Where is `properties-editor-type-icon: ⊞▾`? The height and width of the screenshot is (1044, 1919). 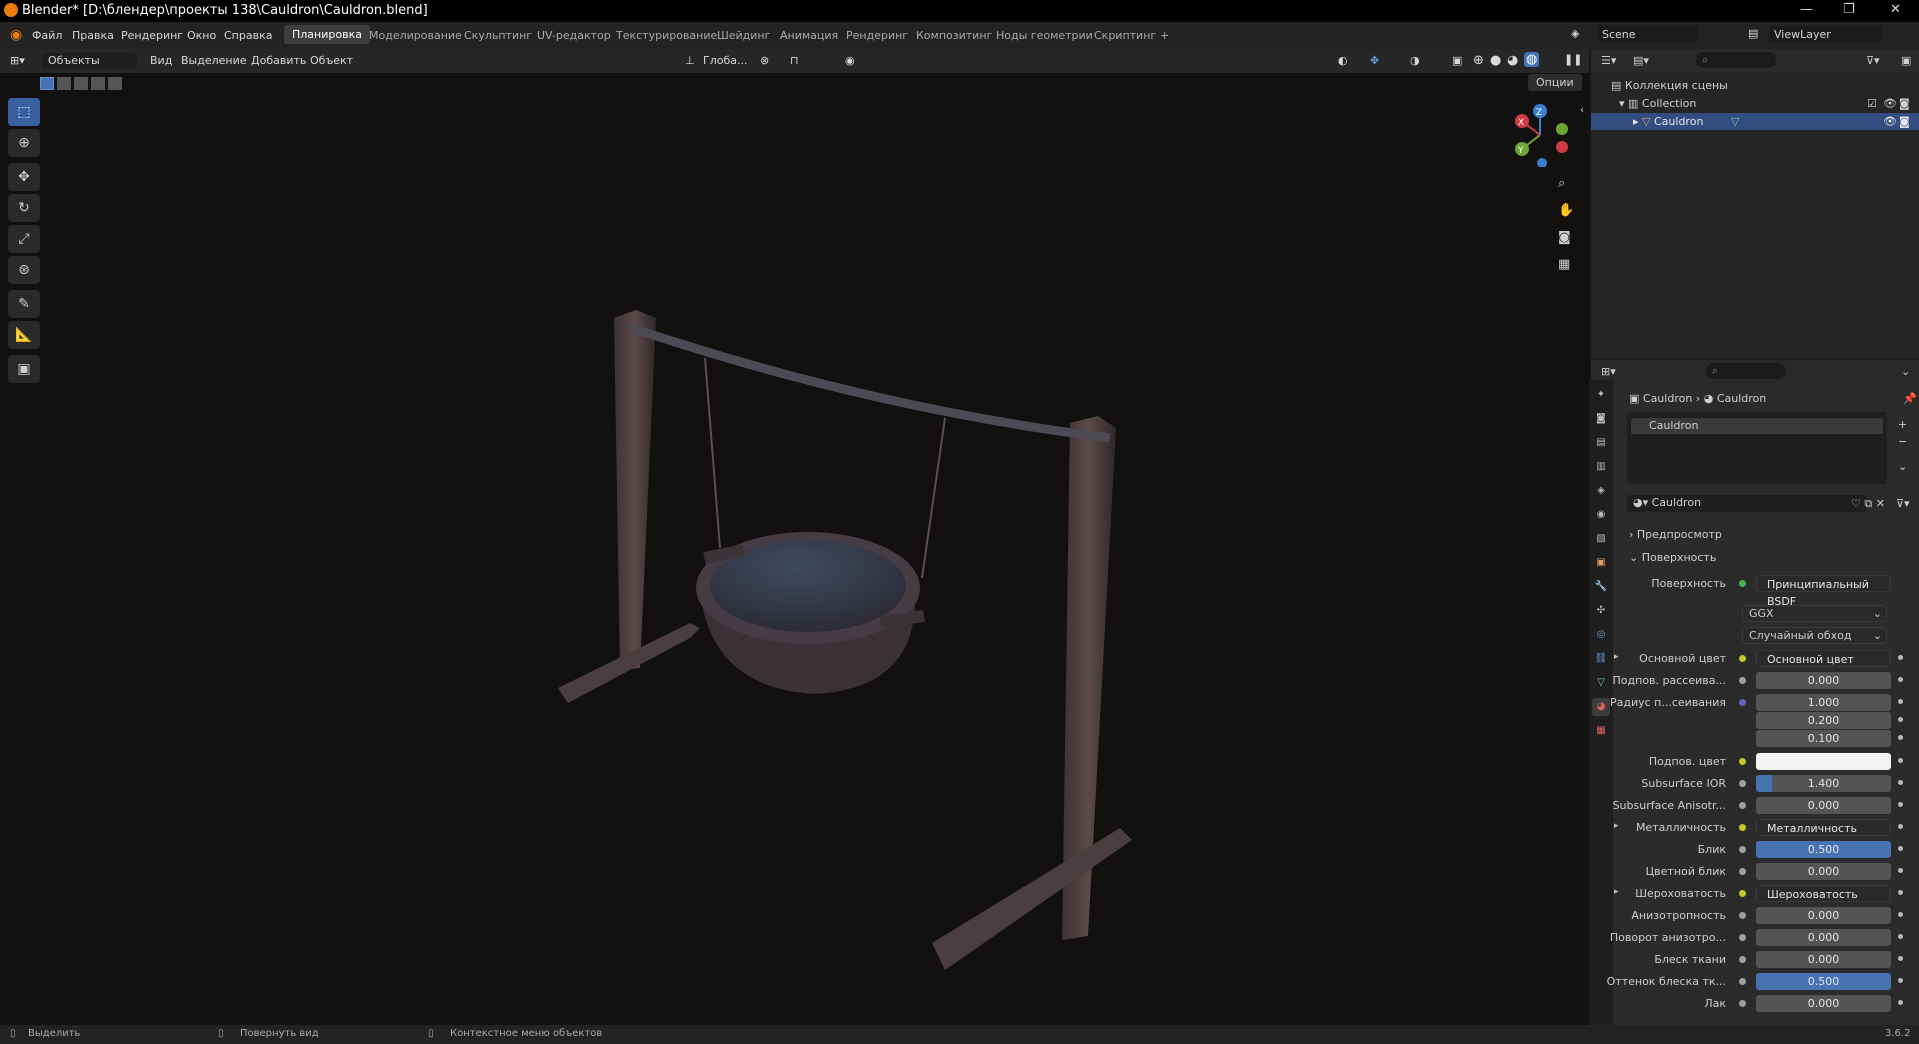
properties-editor-type-icon: ⊞▾ is located at coordinates (1608, 371).